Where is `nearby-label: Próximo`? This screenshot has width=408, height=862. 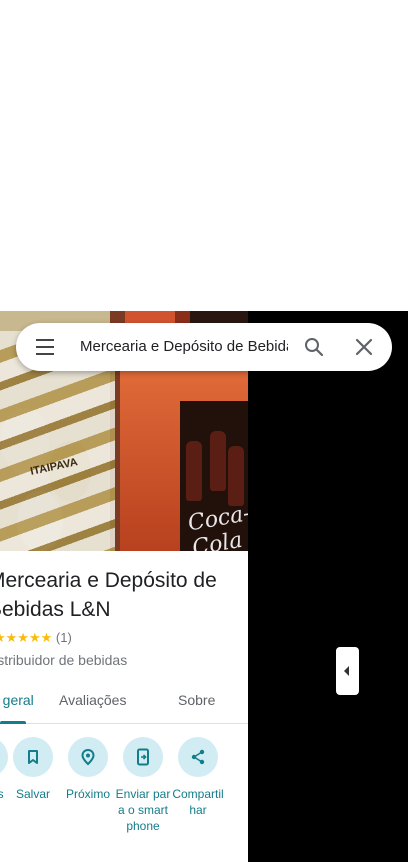 nearby-label: Próximo is located at coordinates (87, 794).